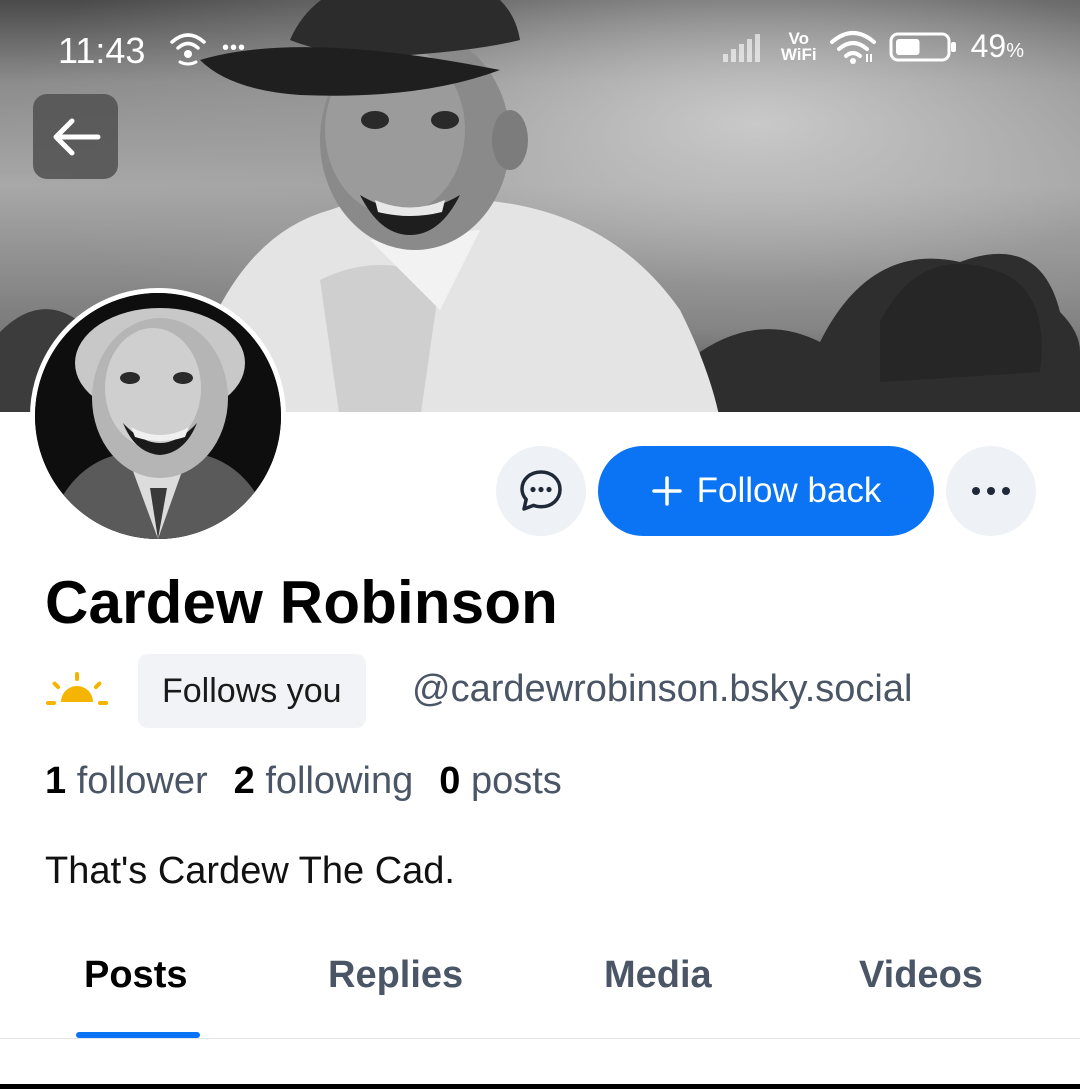  Describe the element at coordinates (540, 990) in the screenshot. I see `profile-tabs: Posts Replies Media Videos` at that location.